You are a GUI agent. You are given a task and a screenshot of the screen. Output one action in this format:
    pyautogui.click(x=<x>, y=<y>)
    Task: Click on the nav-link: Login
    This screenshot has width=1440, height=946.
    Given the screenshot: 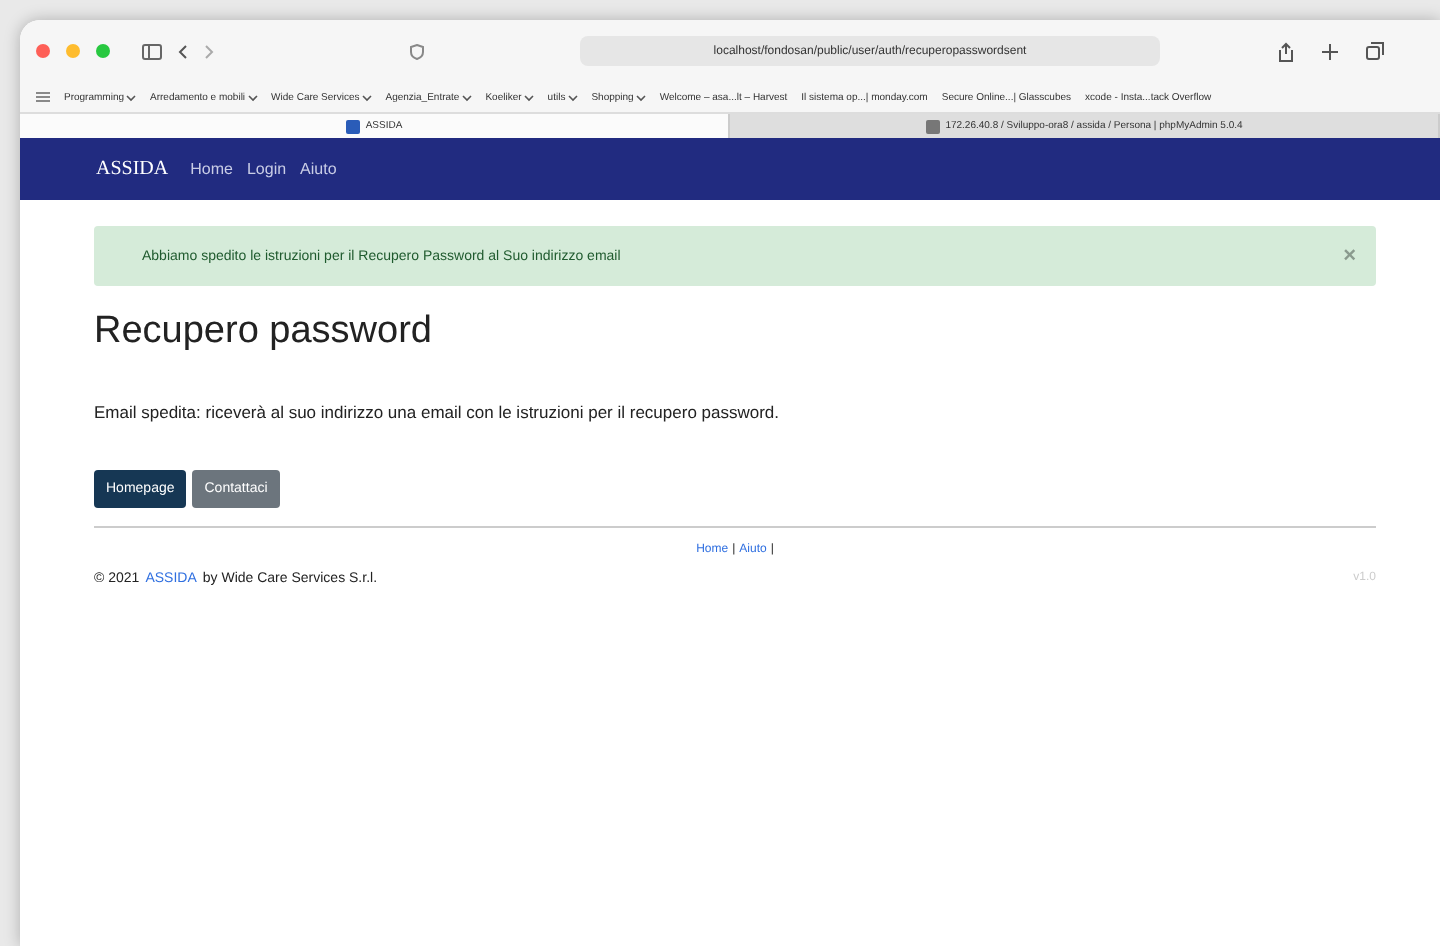 What is the action you would take?
    pyautogui.click(x=266, y=169)
    